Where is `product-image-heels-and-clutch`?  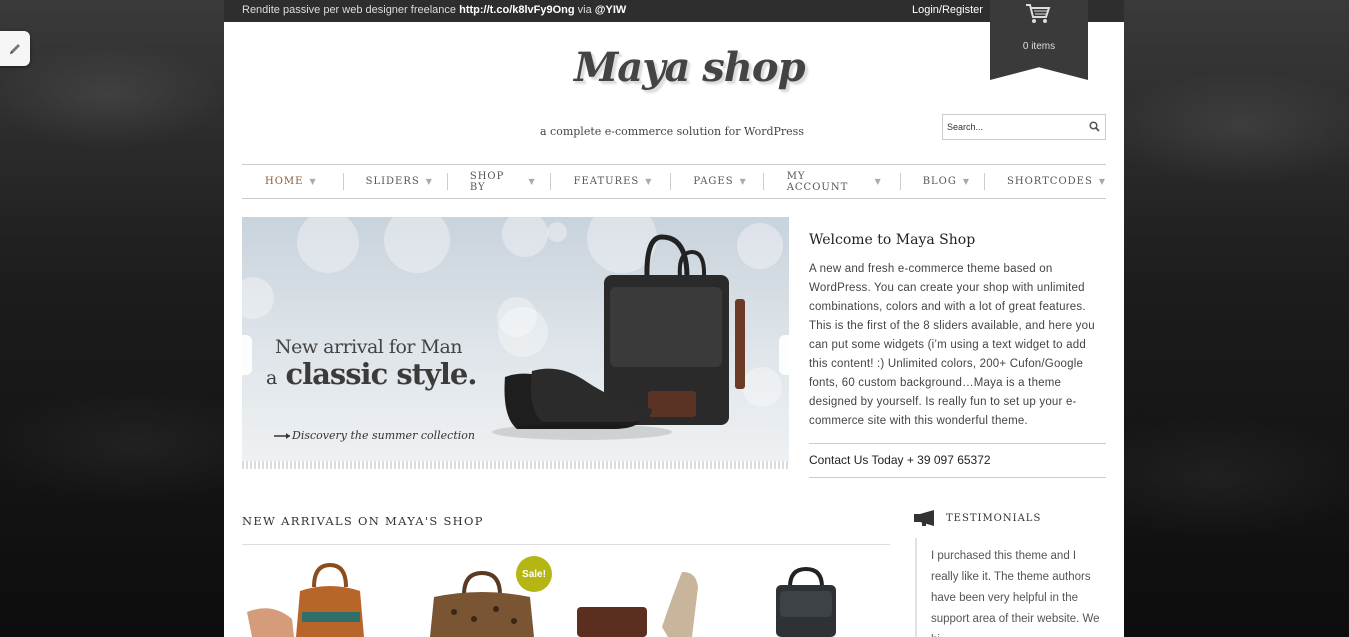 product-image-heels-and-clutch is located at coordinates (637, 604).